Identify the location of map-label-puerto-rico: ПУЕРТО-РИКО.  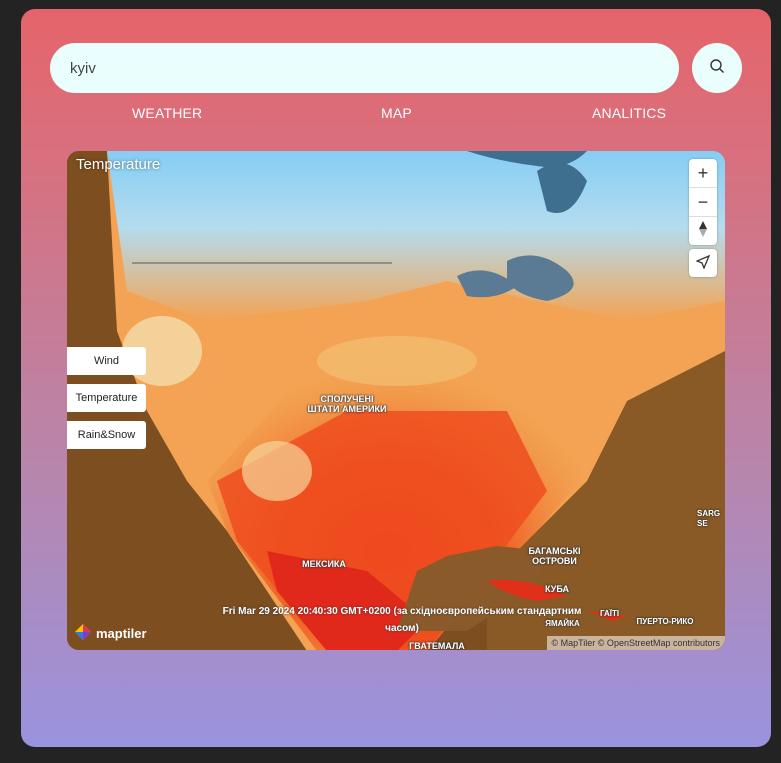
(665, 621).